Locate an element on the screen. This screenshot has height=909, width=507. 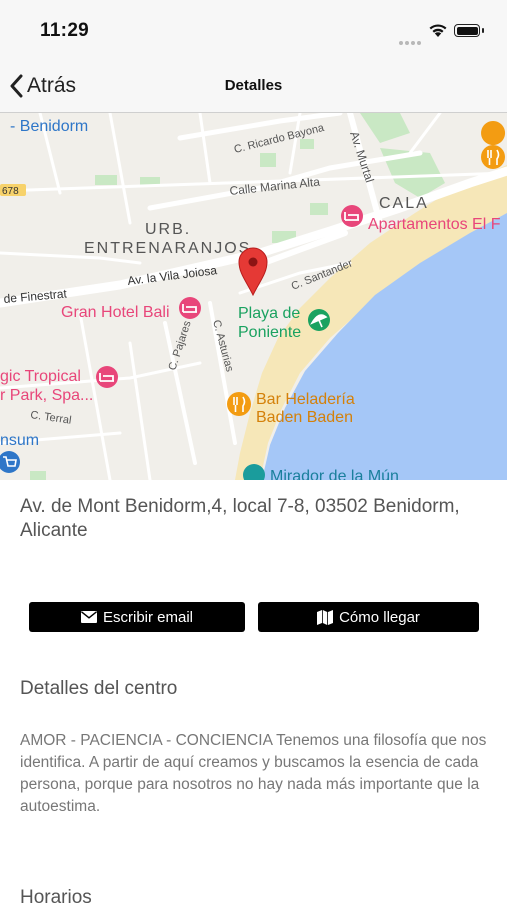
map-icon is located at coordinates (325, 617).